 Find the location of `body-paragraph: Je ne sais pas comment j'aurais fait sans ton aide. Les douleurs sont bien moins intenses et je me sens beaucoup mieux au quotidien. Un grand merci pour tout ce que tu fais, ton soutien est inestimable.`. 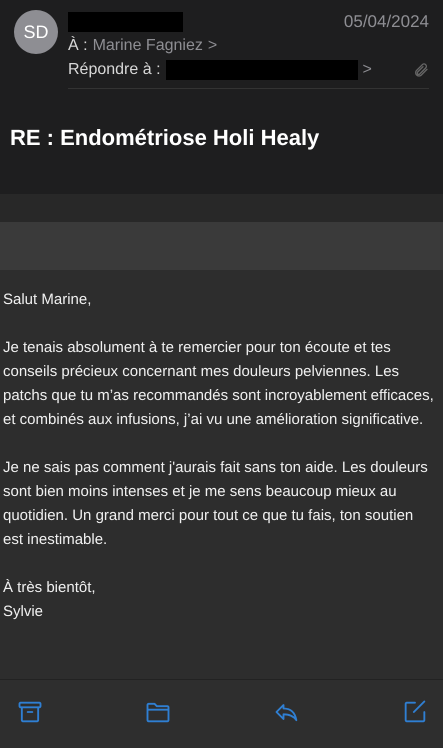

body-paragraph: Je ne sais pas comment j'aurais fait sans ton aide. Les douleurs sont bien moins intenses et je me sens beaucoup mieux au quotidien. Un grand merci pour tout ce que tu fais, ton soutien est inestimable. is located at coordinates (216, 504).